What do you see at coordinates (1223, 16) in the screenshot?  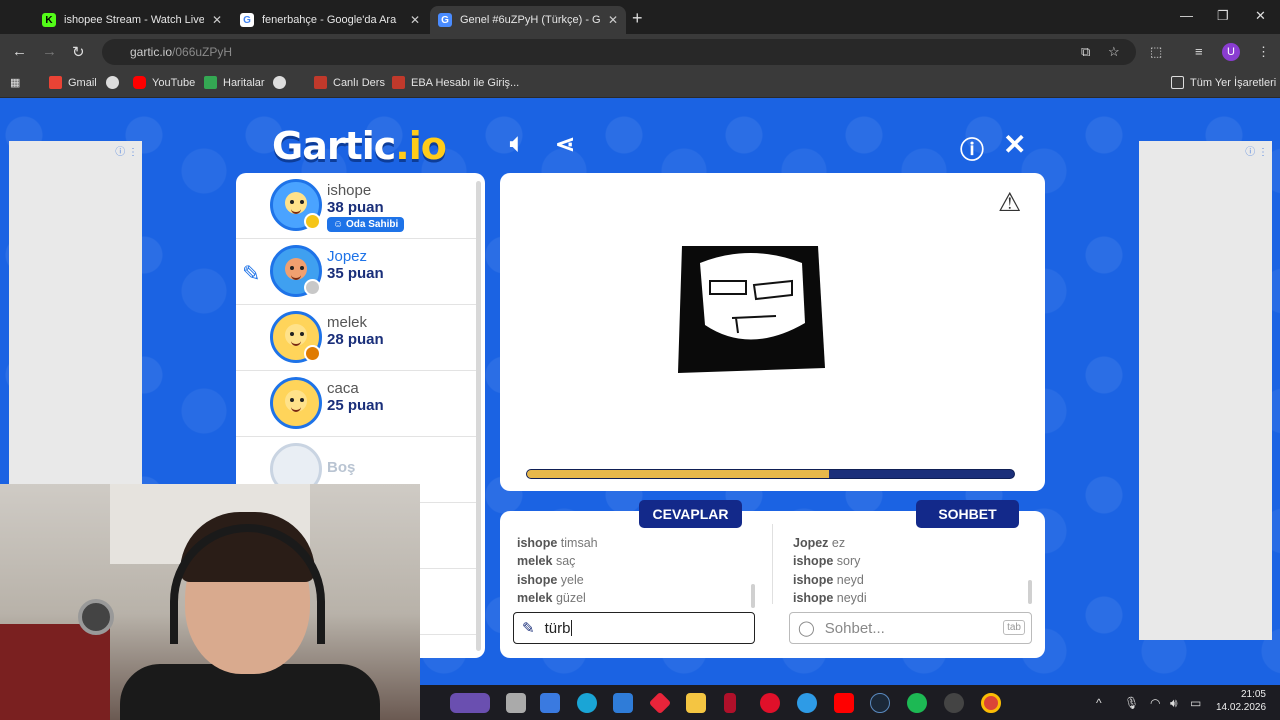 I see `maximize-icon: ❐` at bounding box center [1223, 16].